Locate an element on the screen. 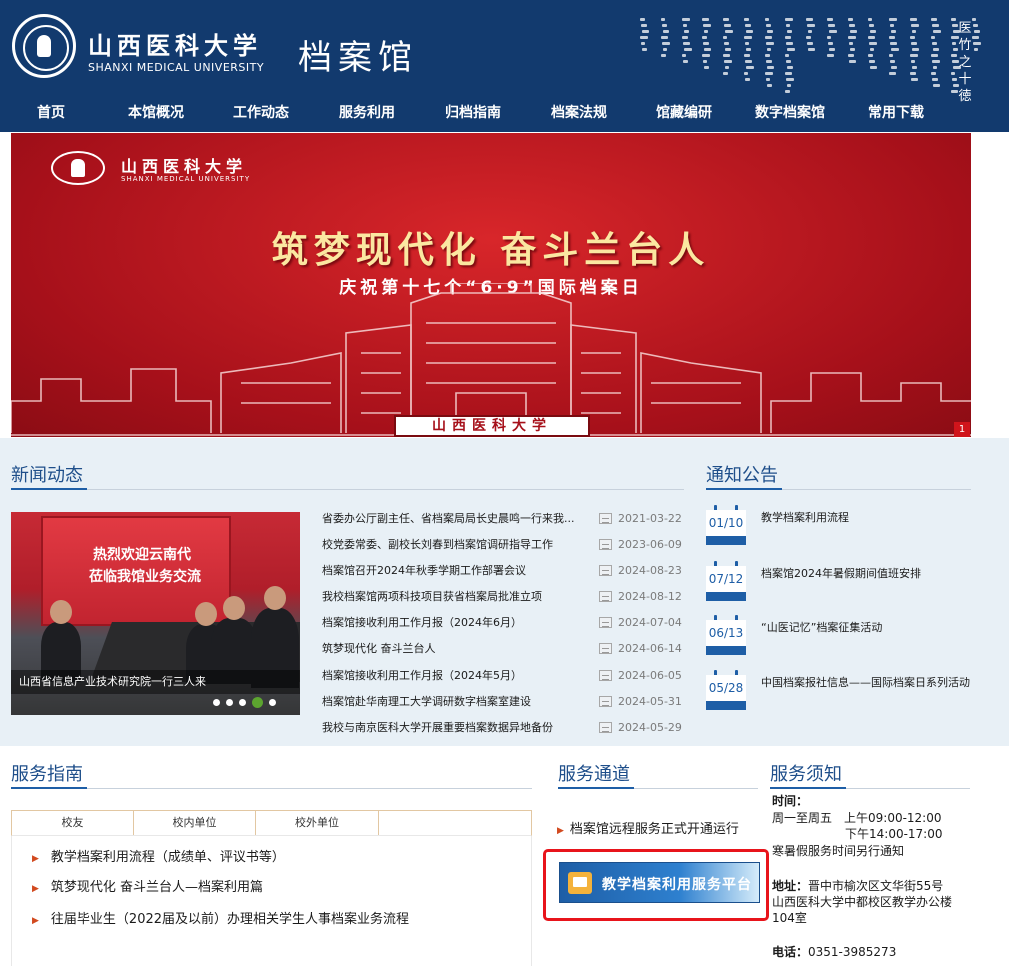  news-item: 校党委常委、副校长刘春到档案馆调研指导工作 2023-06-09 is located at coordinates (502, 545).